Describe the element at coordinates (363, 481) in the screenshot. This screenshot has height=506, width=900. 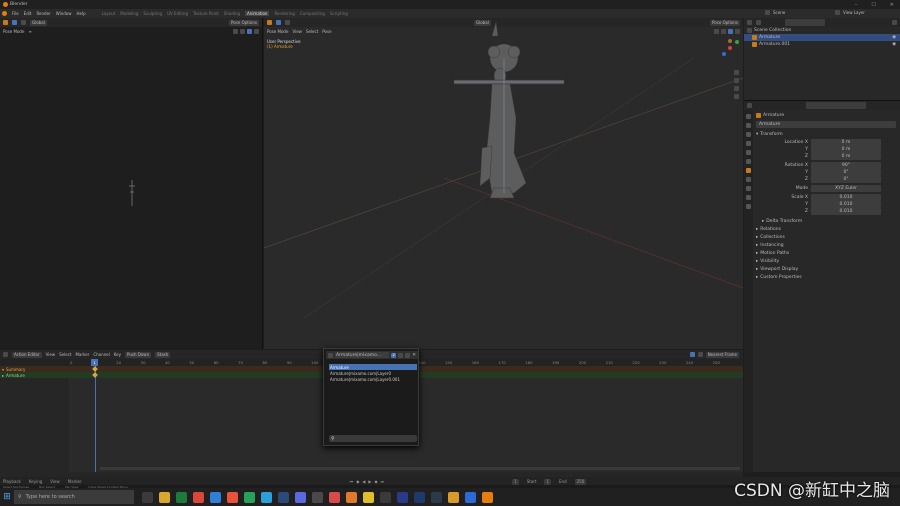
I see `play-reverse-icon: ◀` at that location.